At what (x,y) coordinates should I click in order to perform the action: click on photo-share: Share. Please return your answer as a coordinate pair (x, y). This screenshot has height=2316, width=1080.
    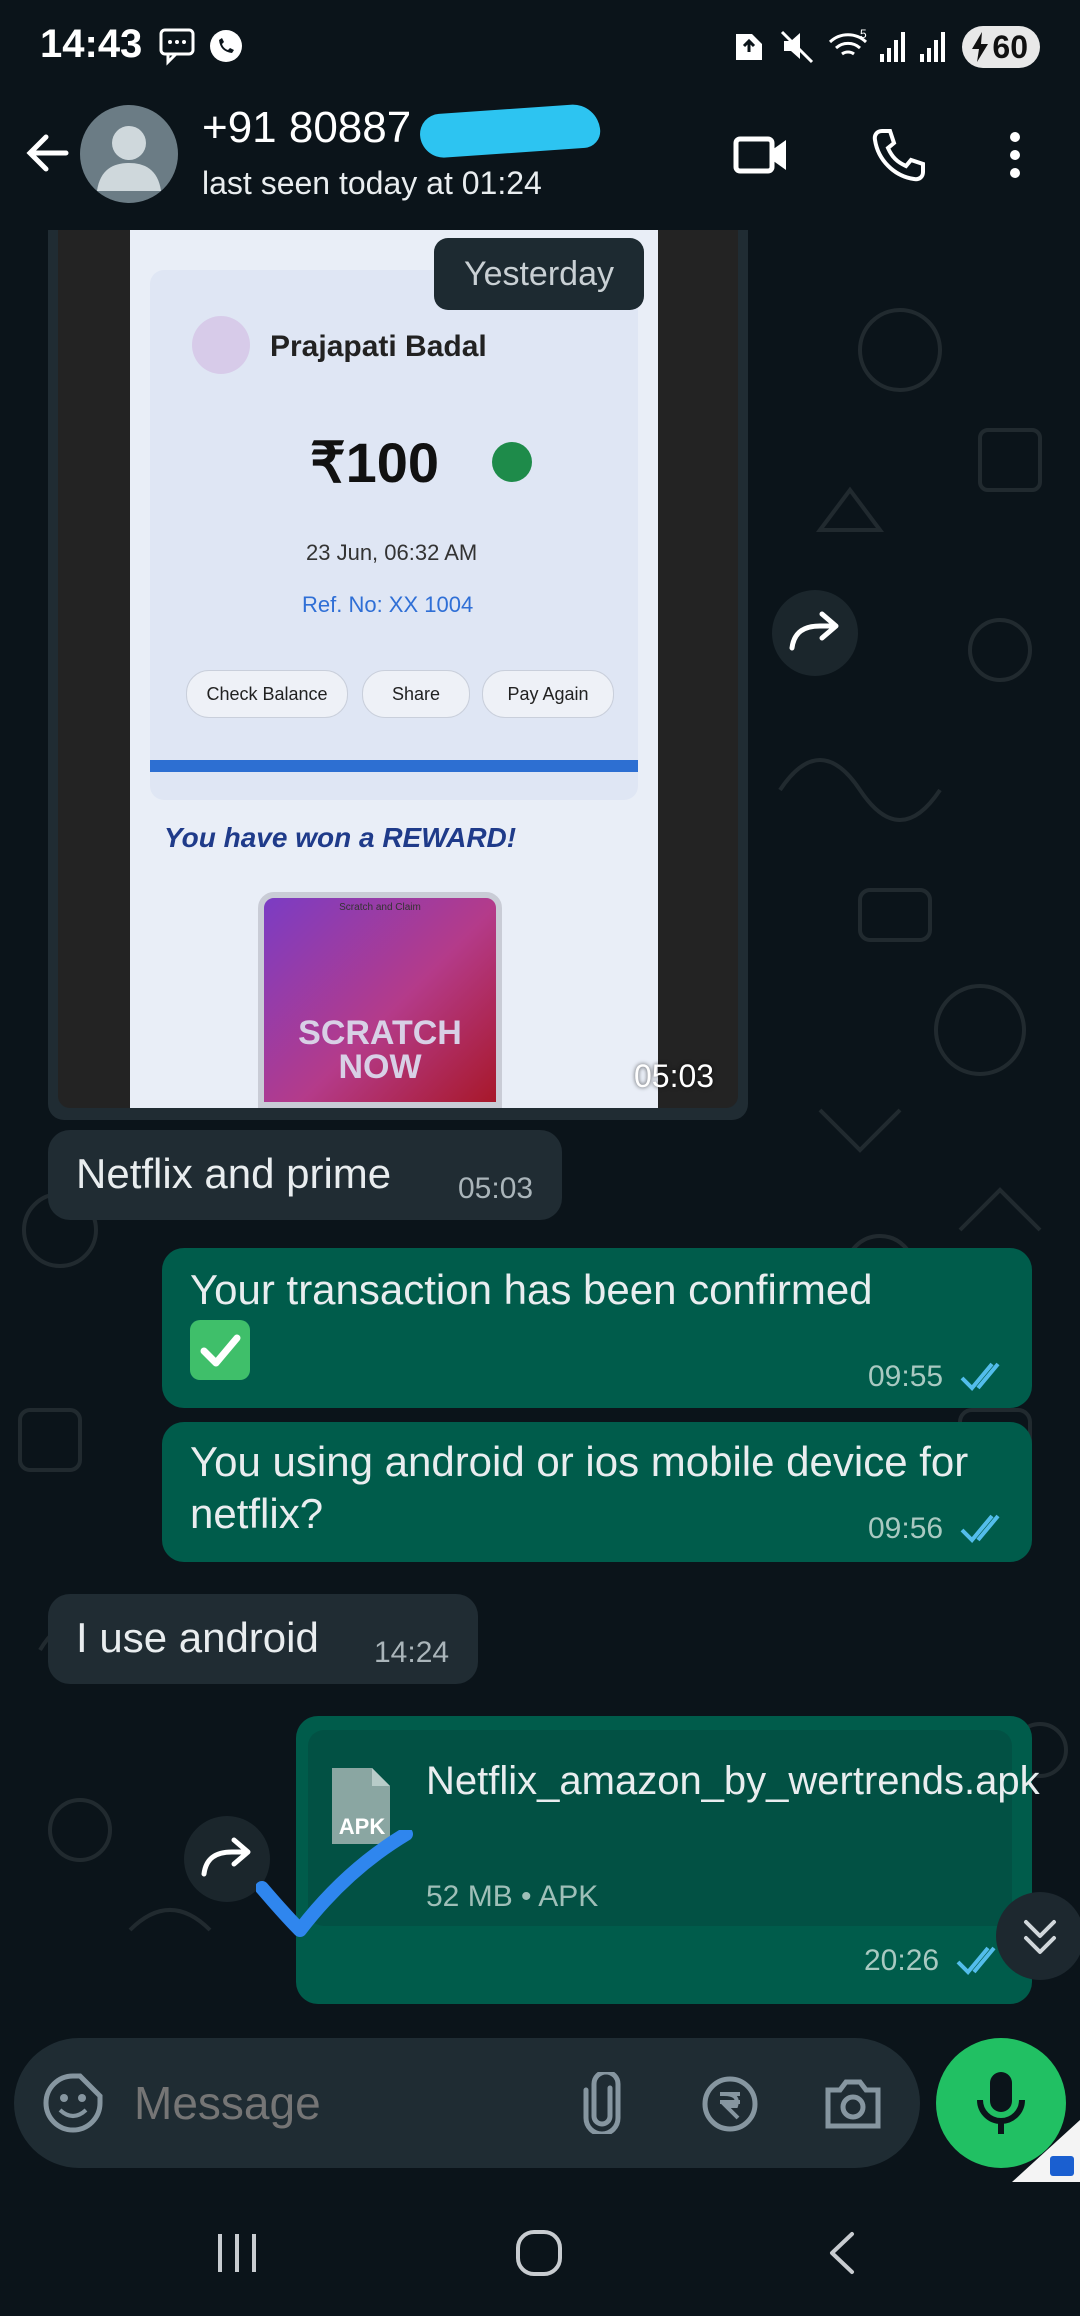
    Looking at the image, I should click on (416, 694).